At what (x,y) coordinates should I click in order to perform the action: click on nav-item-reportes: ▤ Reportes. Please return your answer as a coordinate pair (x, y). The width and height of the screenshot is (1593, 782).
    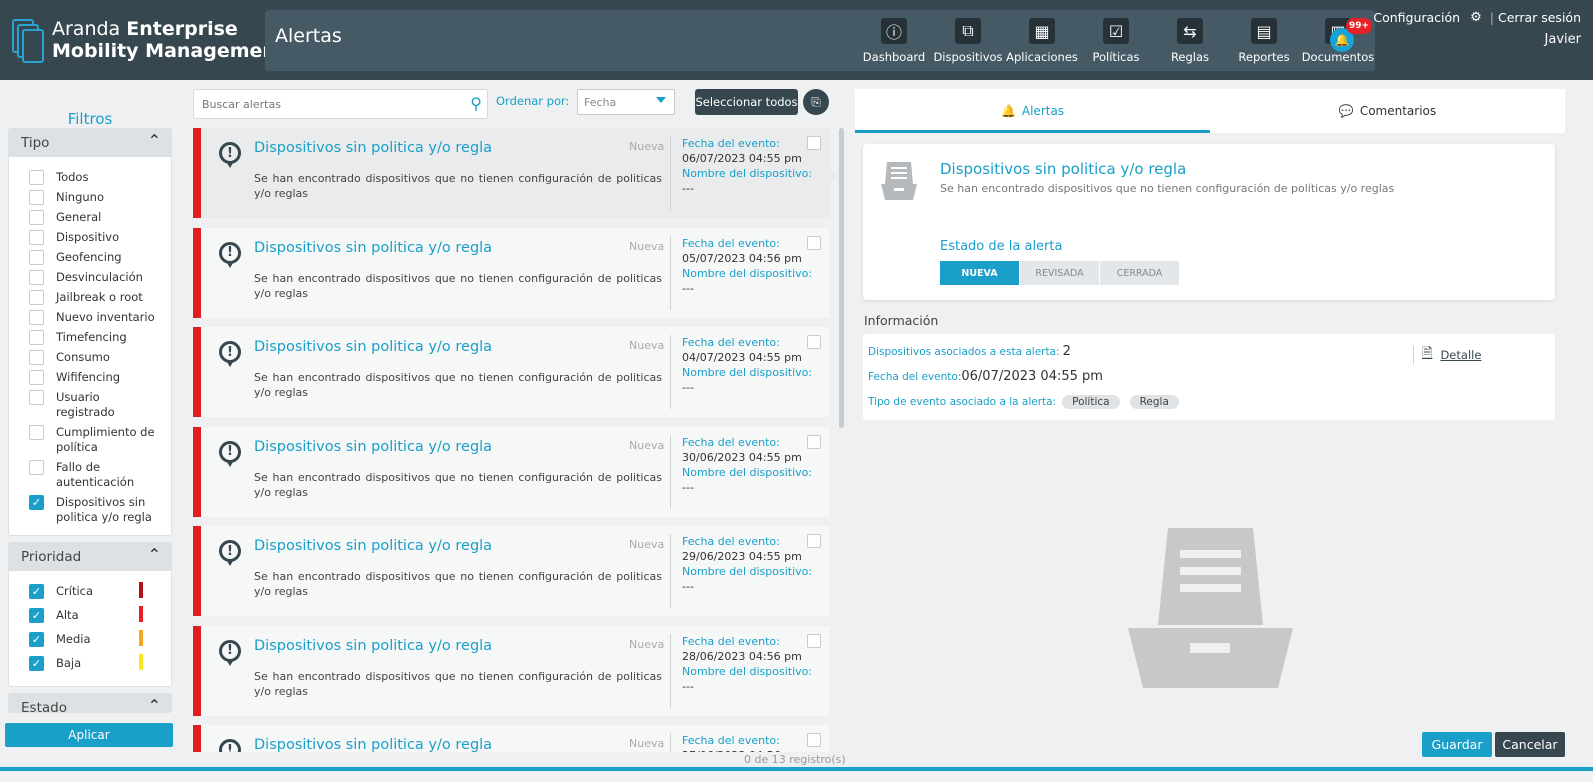
    Looking at the image, I should click on (1264, 40).